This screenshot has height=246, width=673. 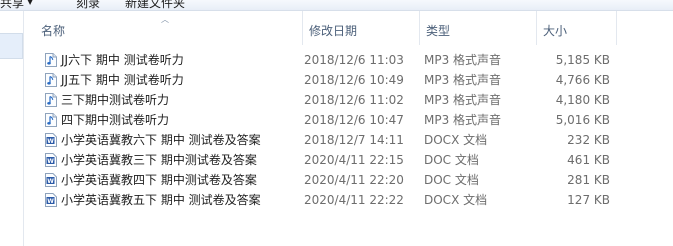 I want to click on nav-selected-item, so click(x=11, y=46).